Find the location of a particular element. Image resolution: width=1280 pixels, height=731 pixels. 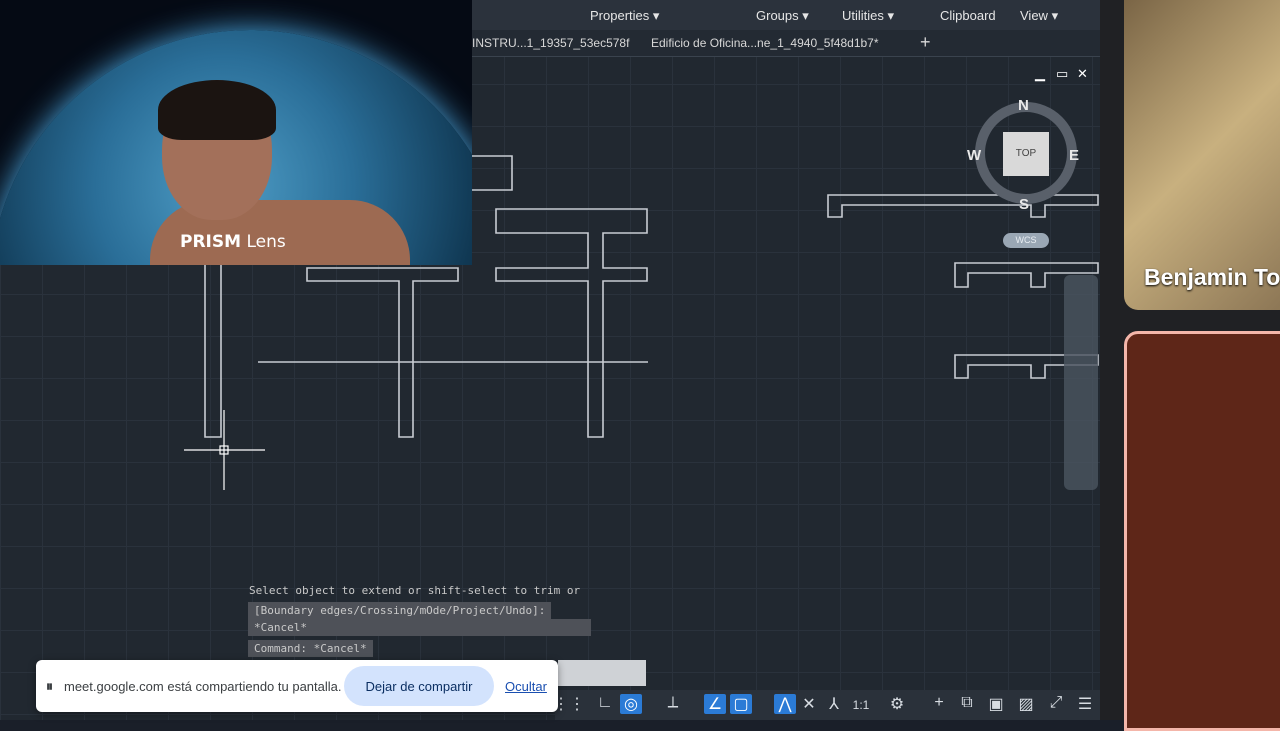

ribbon-group-properties: Properties ▾ is located at coordinates (624, 16).